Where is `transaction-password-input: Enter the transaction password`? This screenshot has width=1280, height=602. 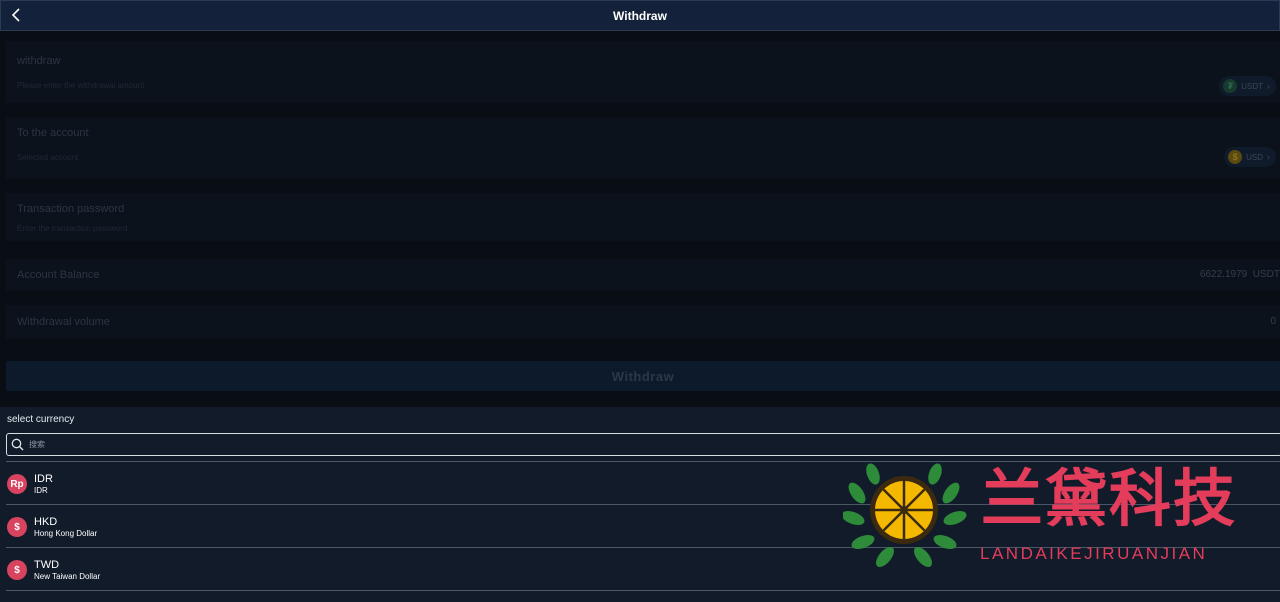 transaction-password-input: Enter the transaction password is located at coordinates (72, 228).